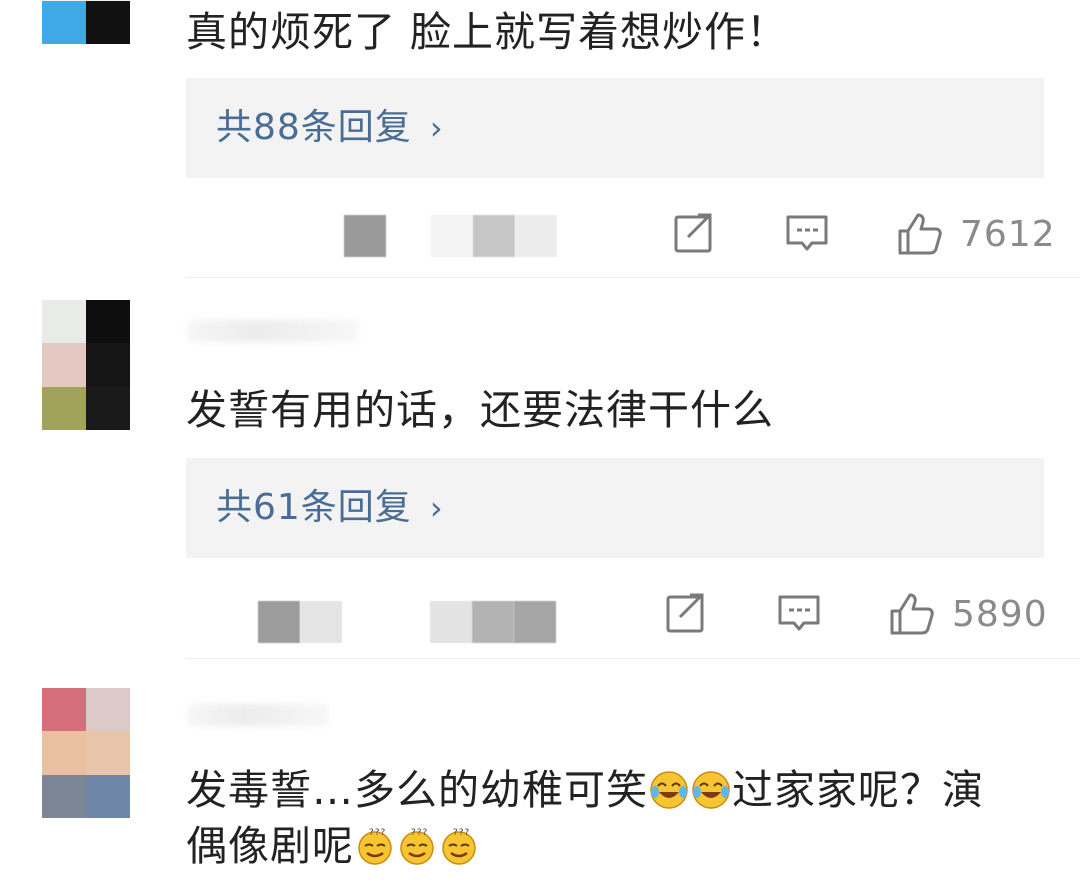 The image size is (1080, 889). I want to click on view-replies-link: 共88条回复 ›, so click(330, 128).